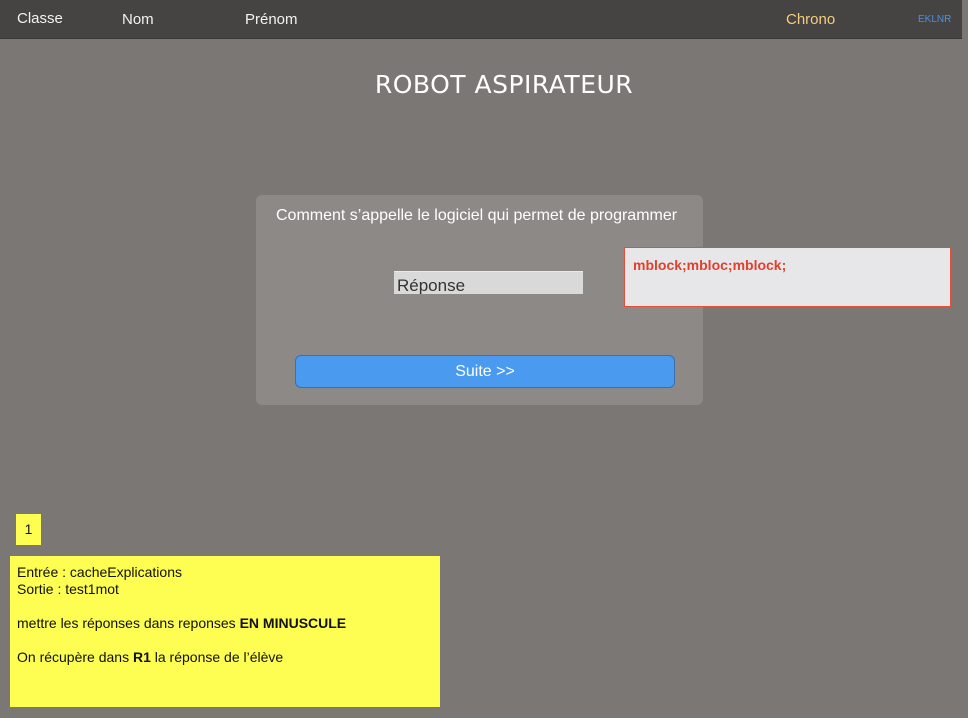 Image resolution: width=968 pixels, height=718 pixels. Describe the element at coordinates (710, 265) in the screenshot. I see `expected-answers-text: mblock;mbloc;mblock;` at that location.